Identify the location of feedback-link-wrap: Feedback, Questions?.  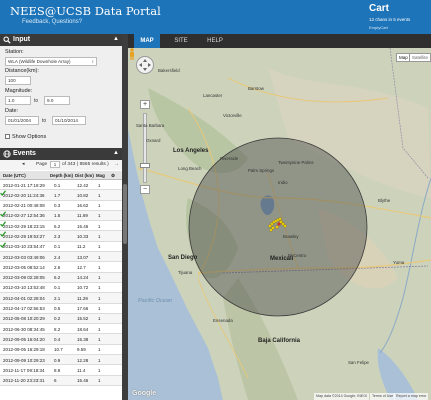
(46, 22).